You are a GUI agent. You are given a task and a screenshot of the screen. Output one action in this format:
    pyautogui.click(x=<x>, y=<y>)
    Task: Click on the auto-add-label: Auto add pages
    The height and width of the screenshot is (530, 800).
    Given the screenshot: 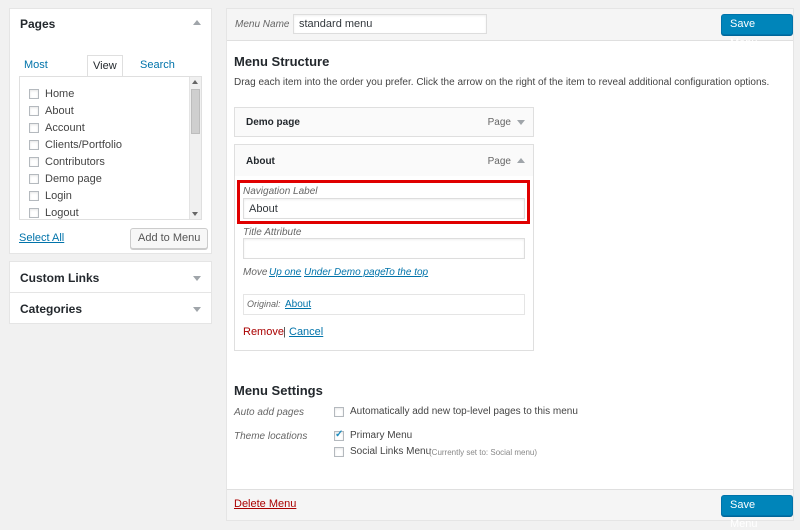 What is the action you would take?
    pyautogui.click(x=269, y=412)
    